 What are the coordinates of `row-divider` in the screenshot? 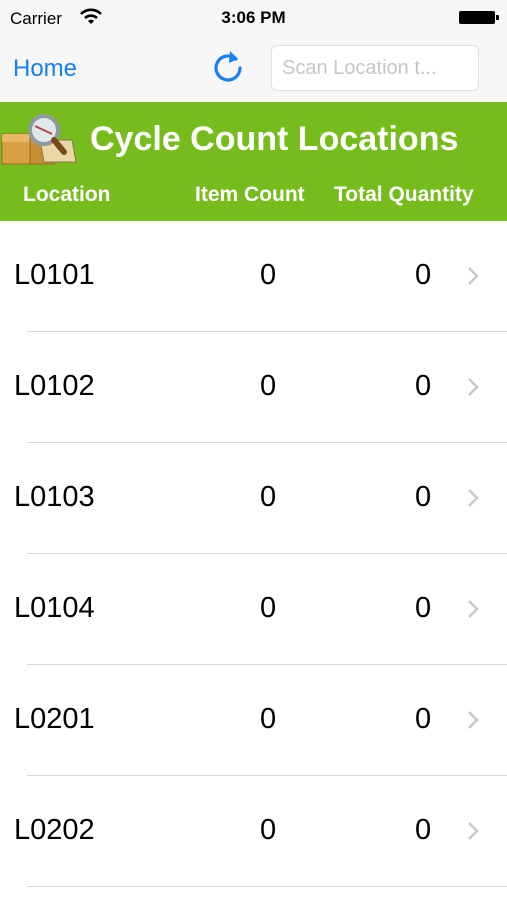 It's located at (267, 886).